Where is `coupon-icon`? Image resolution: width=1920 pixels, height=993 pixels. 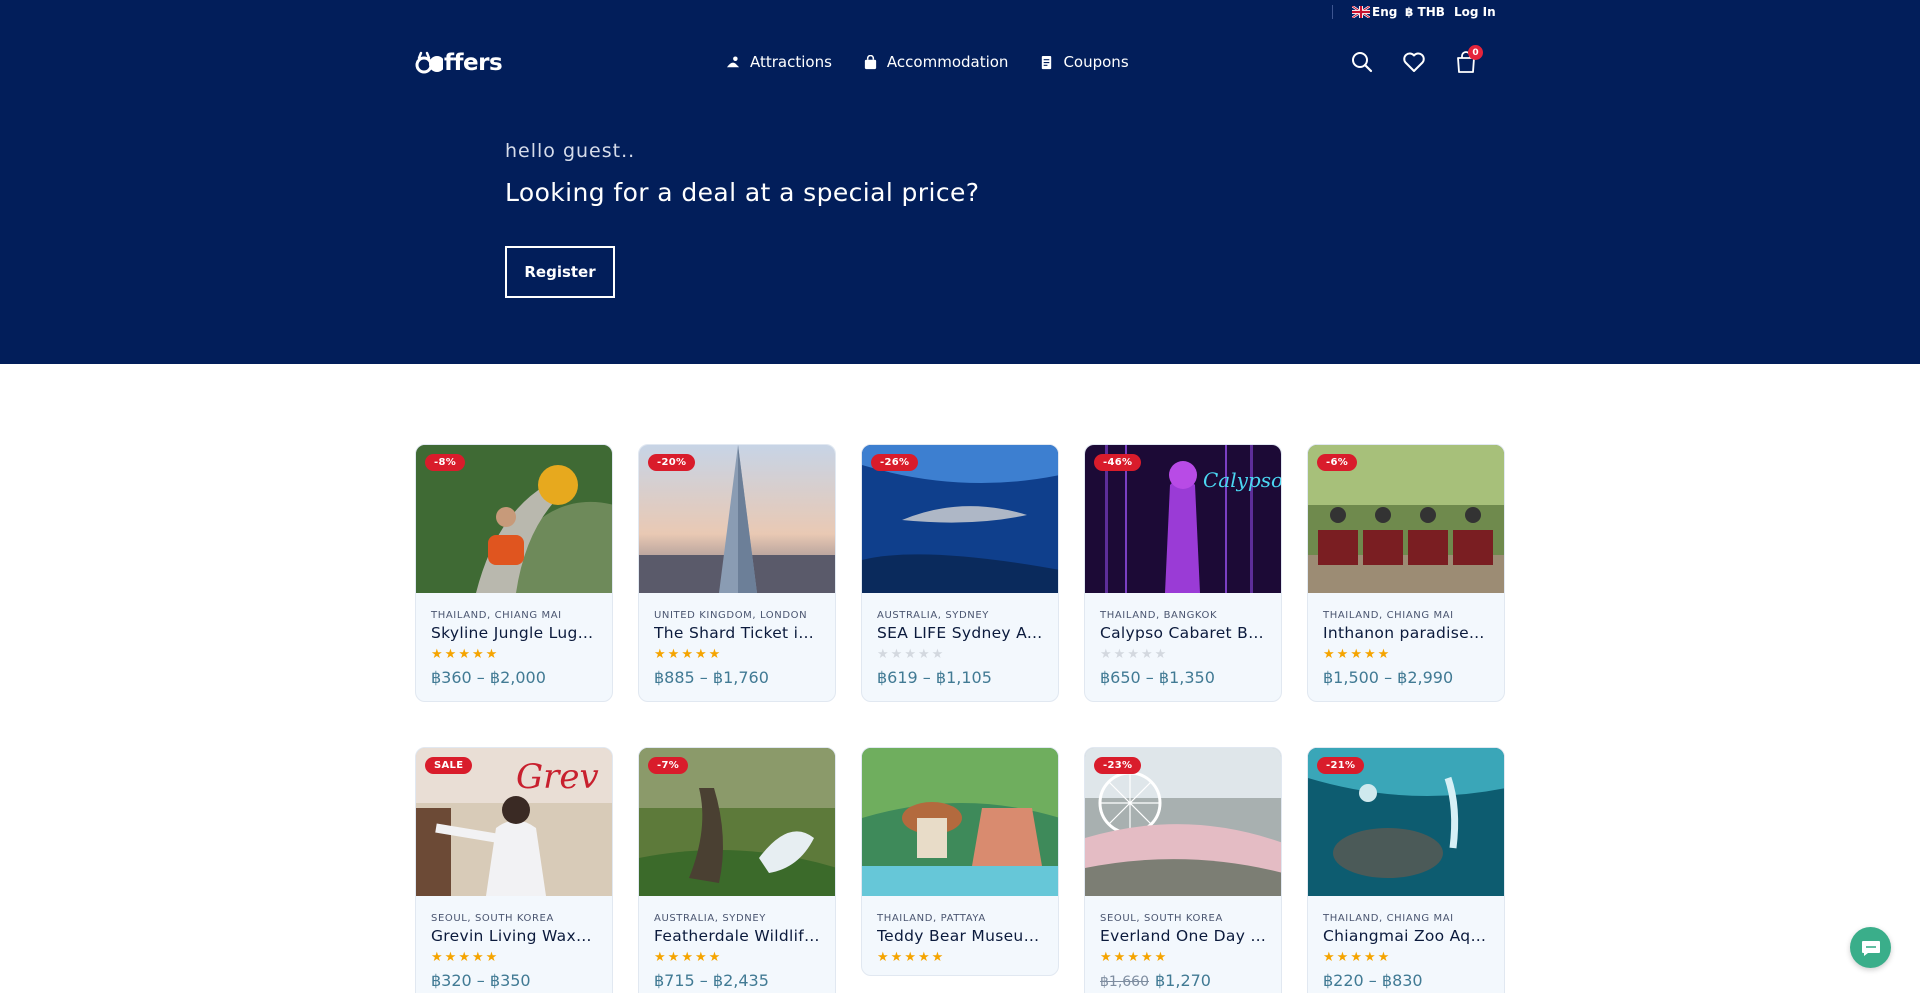
coupon-icon is located at coordinates (1047, 62).